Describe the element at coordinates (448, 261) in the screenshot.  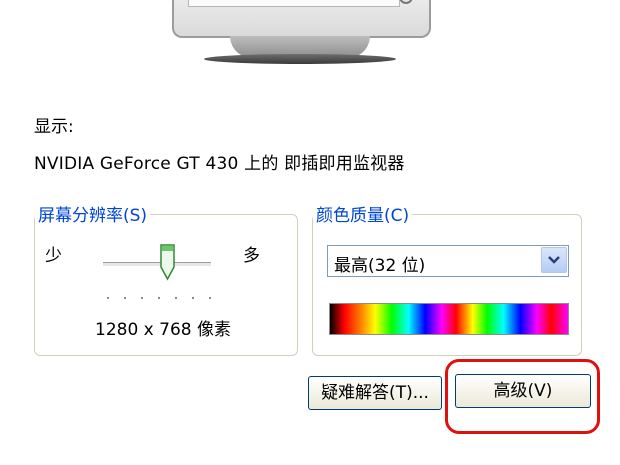
I see `color-quality-select: 最高(32 位)` at that location.